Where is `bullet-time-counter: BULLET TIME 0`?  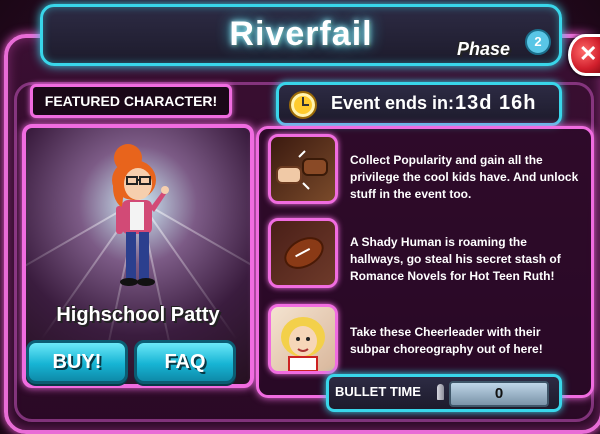 bullet-time-counter: BULLET TIME 0 is located at coordinates (444, 393).